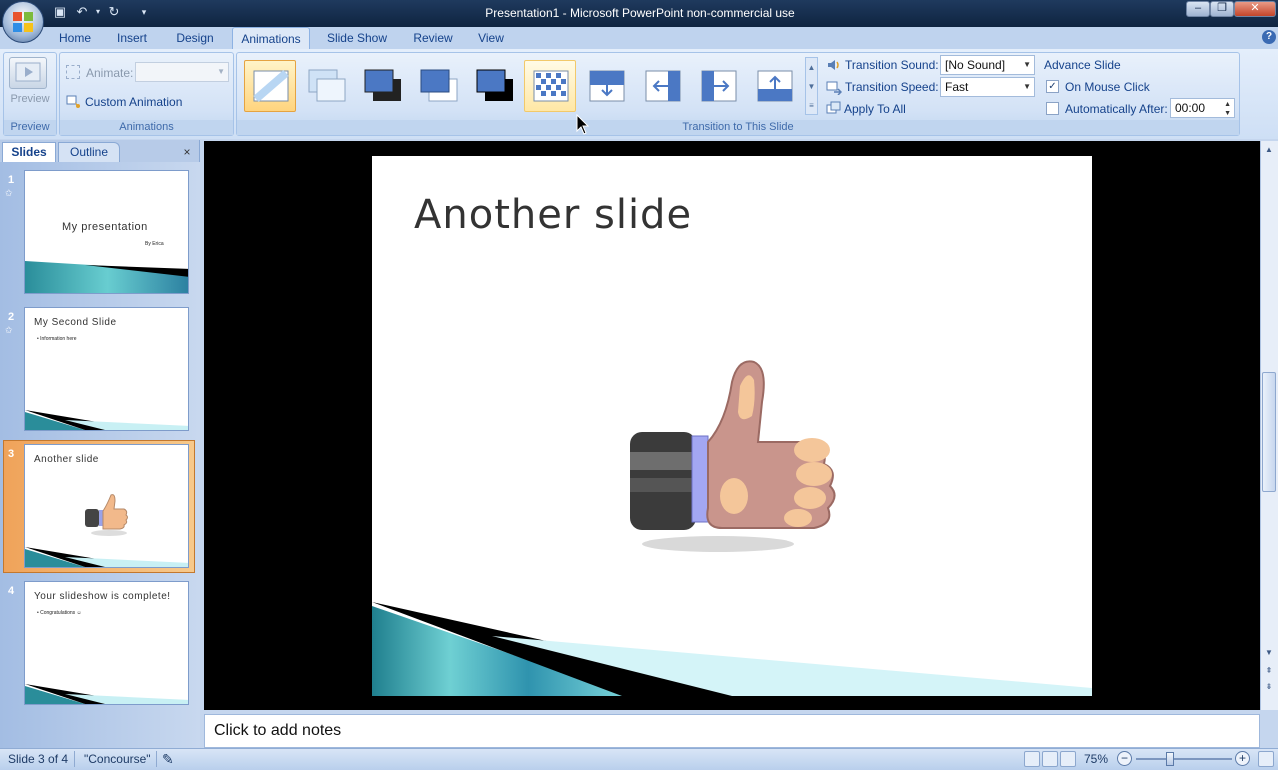 The width and height of the screenshot is (1278, 770). Describe the element at coordinates (553, 215) in the screenshot. I see `slide-title: Another slide` at that location.